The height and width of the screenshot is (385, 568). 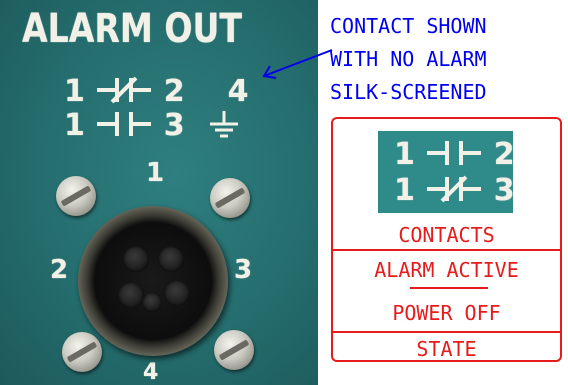 What do you see at coordinates (446, 313) in the screenshot?
I see `state-power-off: POWER OFF` at bounding box center [446, 313].